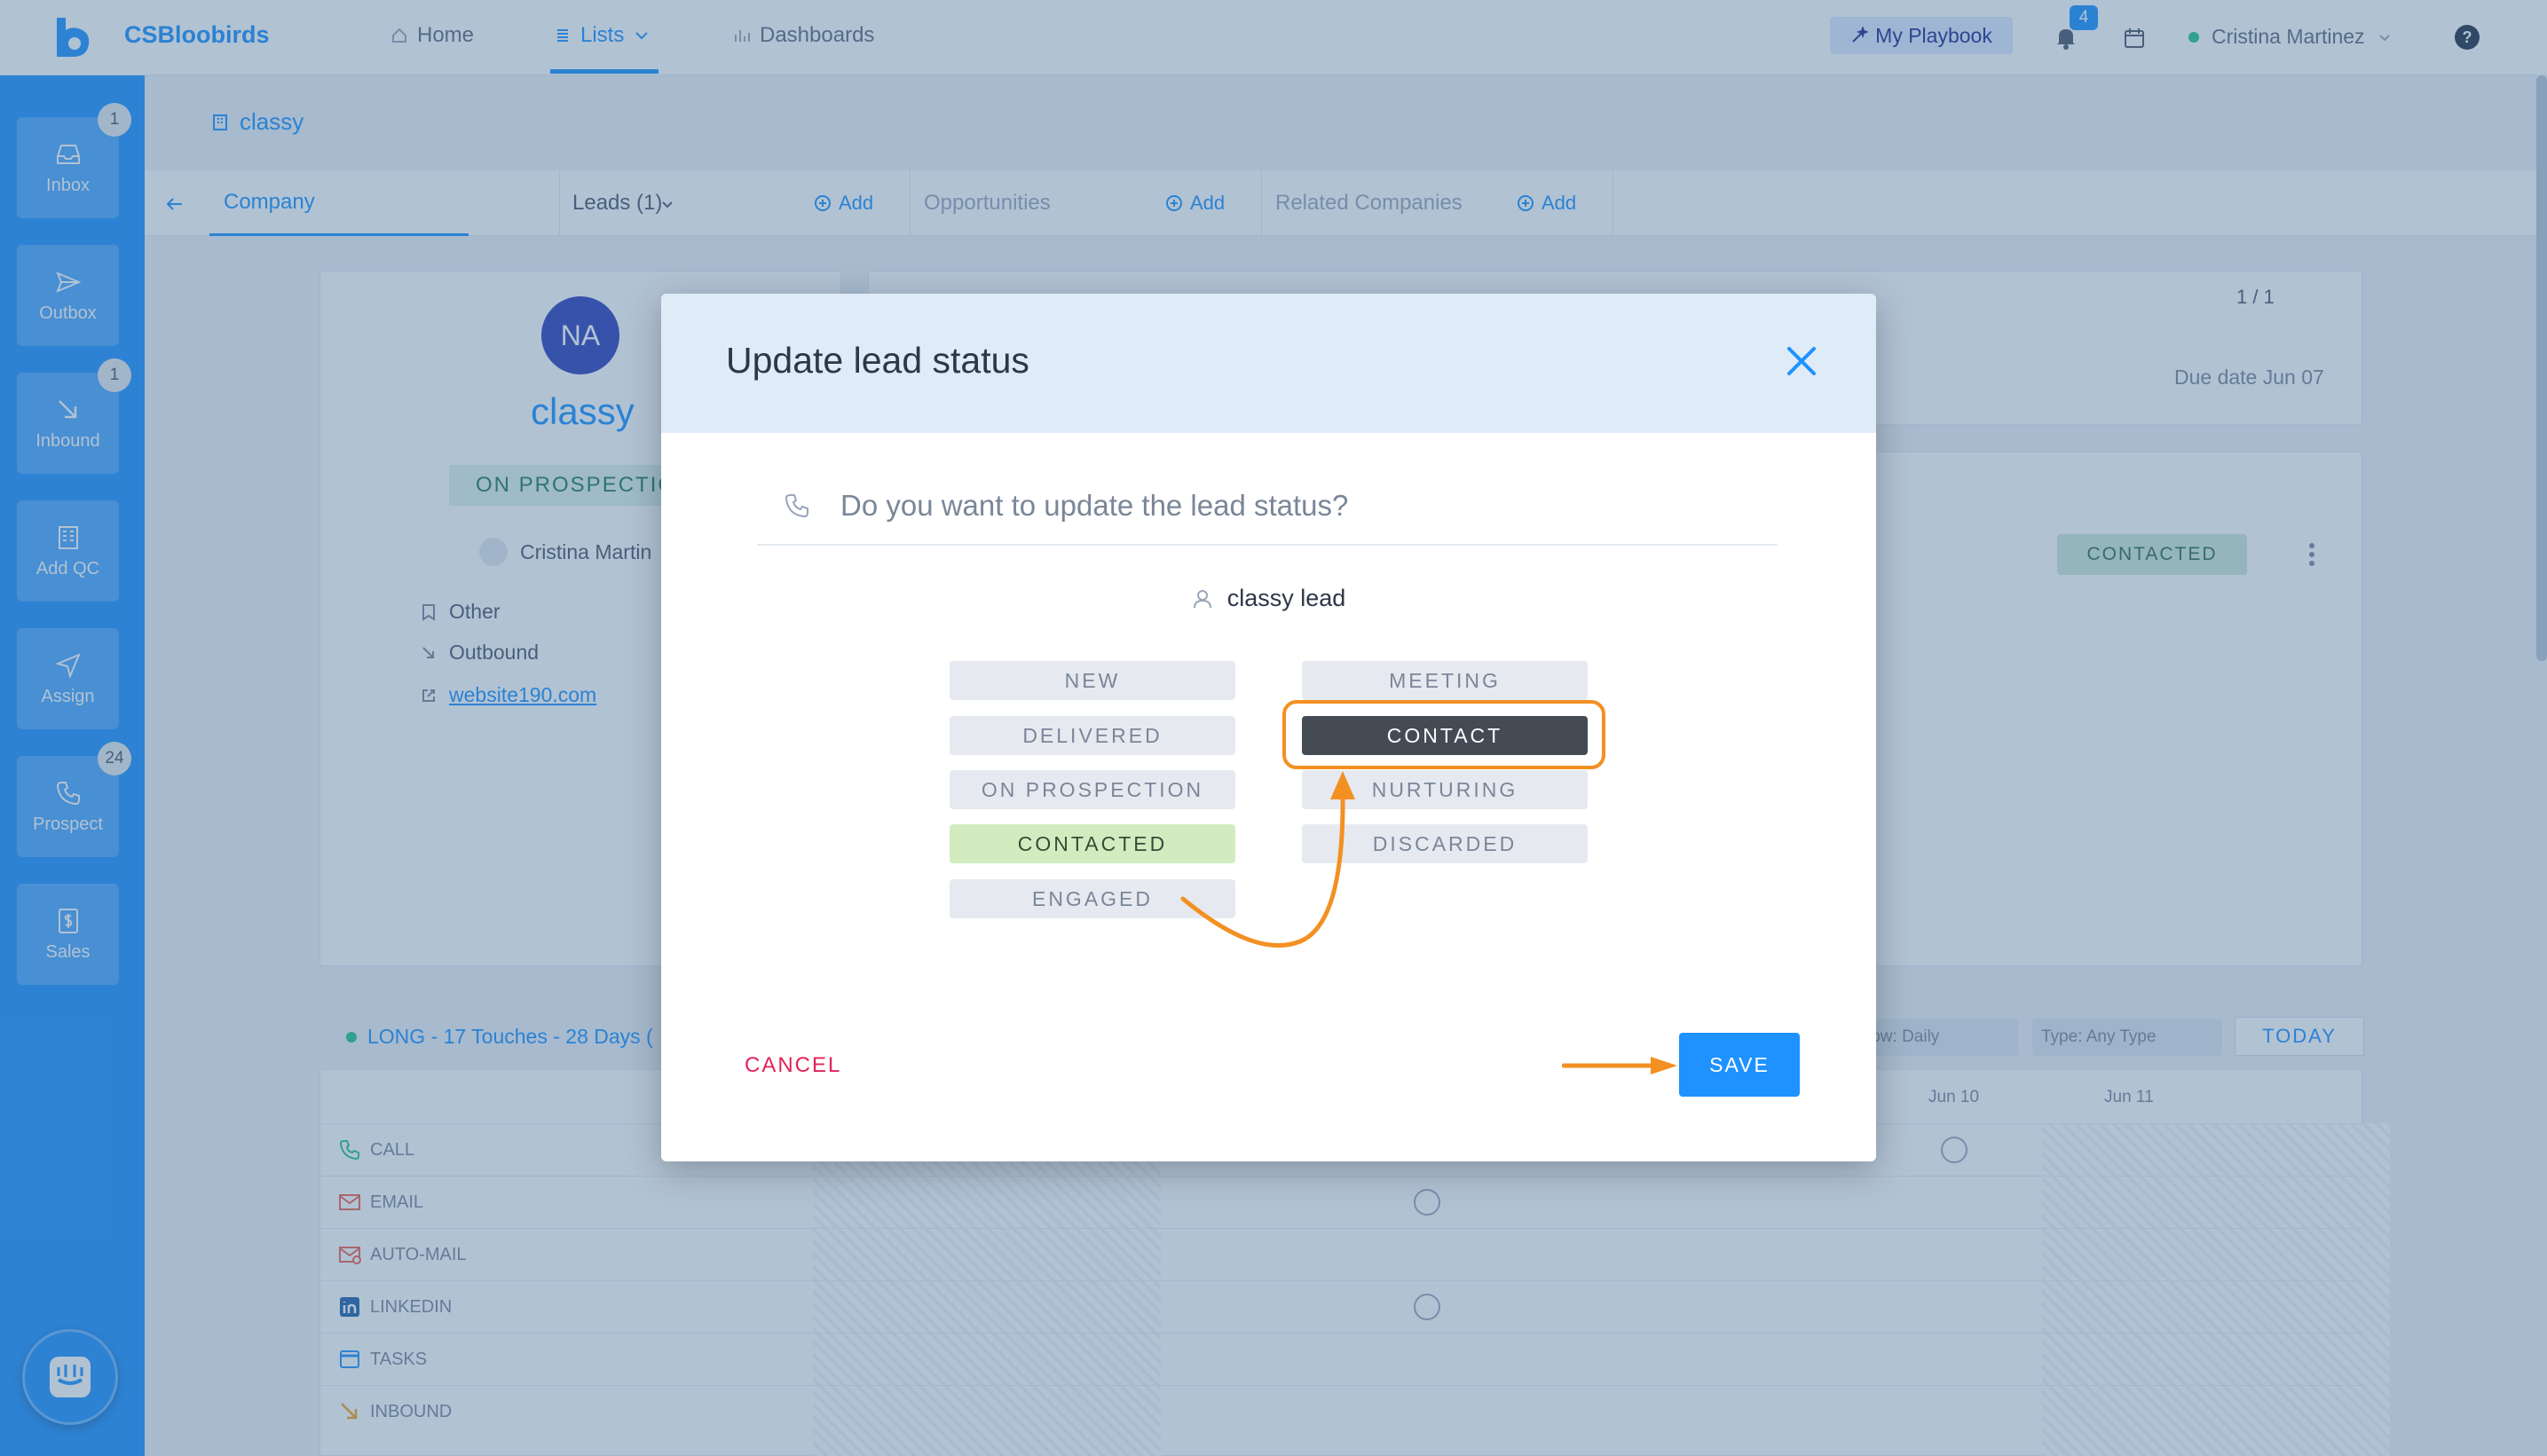 Image resolution: width=2547 pixels, height=1456 pixels. What do you see at coordinates (1267, 859) in the screenshot?
I see `annotation-curved-arrow` at bounding box center [1267, 859].